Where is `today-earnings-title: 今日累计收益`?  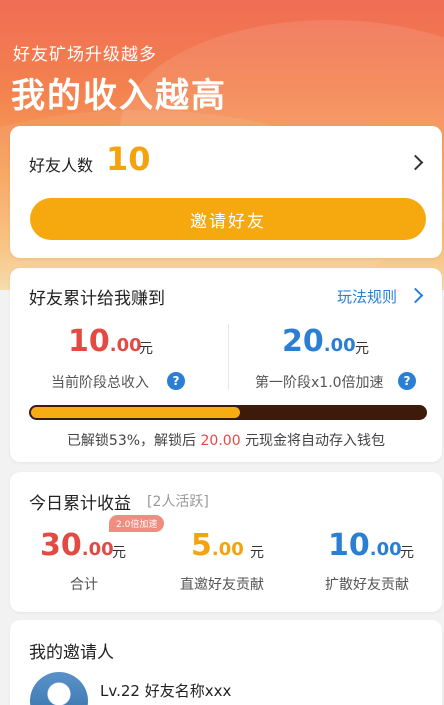 today-earnings-title: 今日累计收益 is located at coordinates (80, 504).